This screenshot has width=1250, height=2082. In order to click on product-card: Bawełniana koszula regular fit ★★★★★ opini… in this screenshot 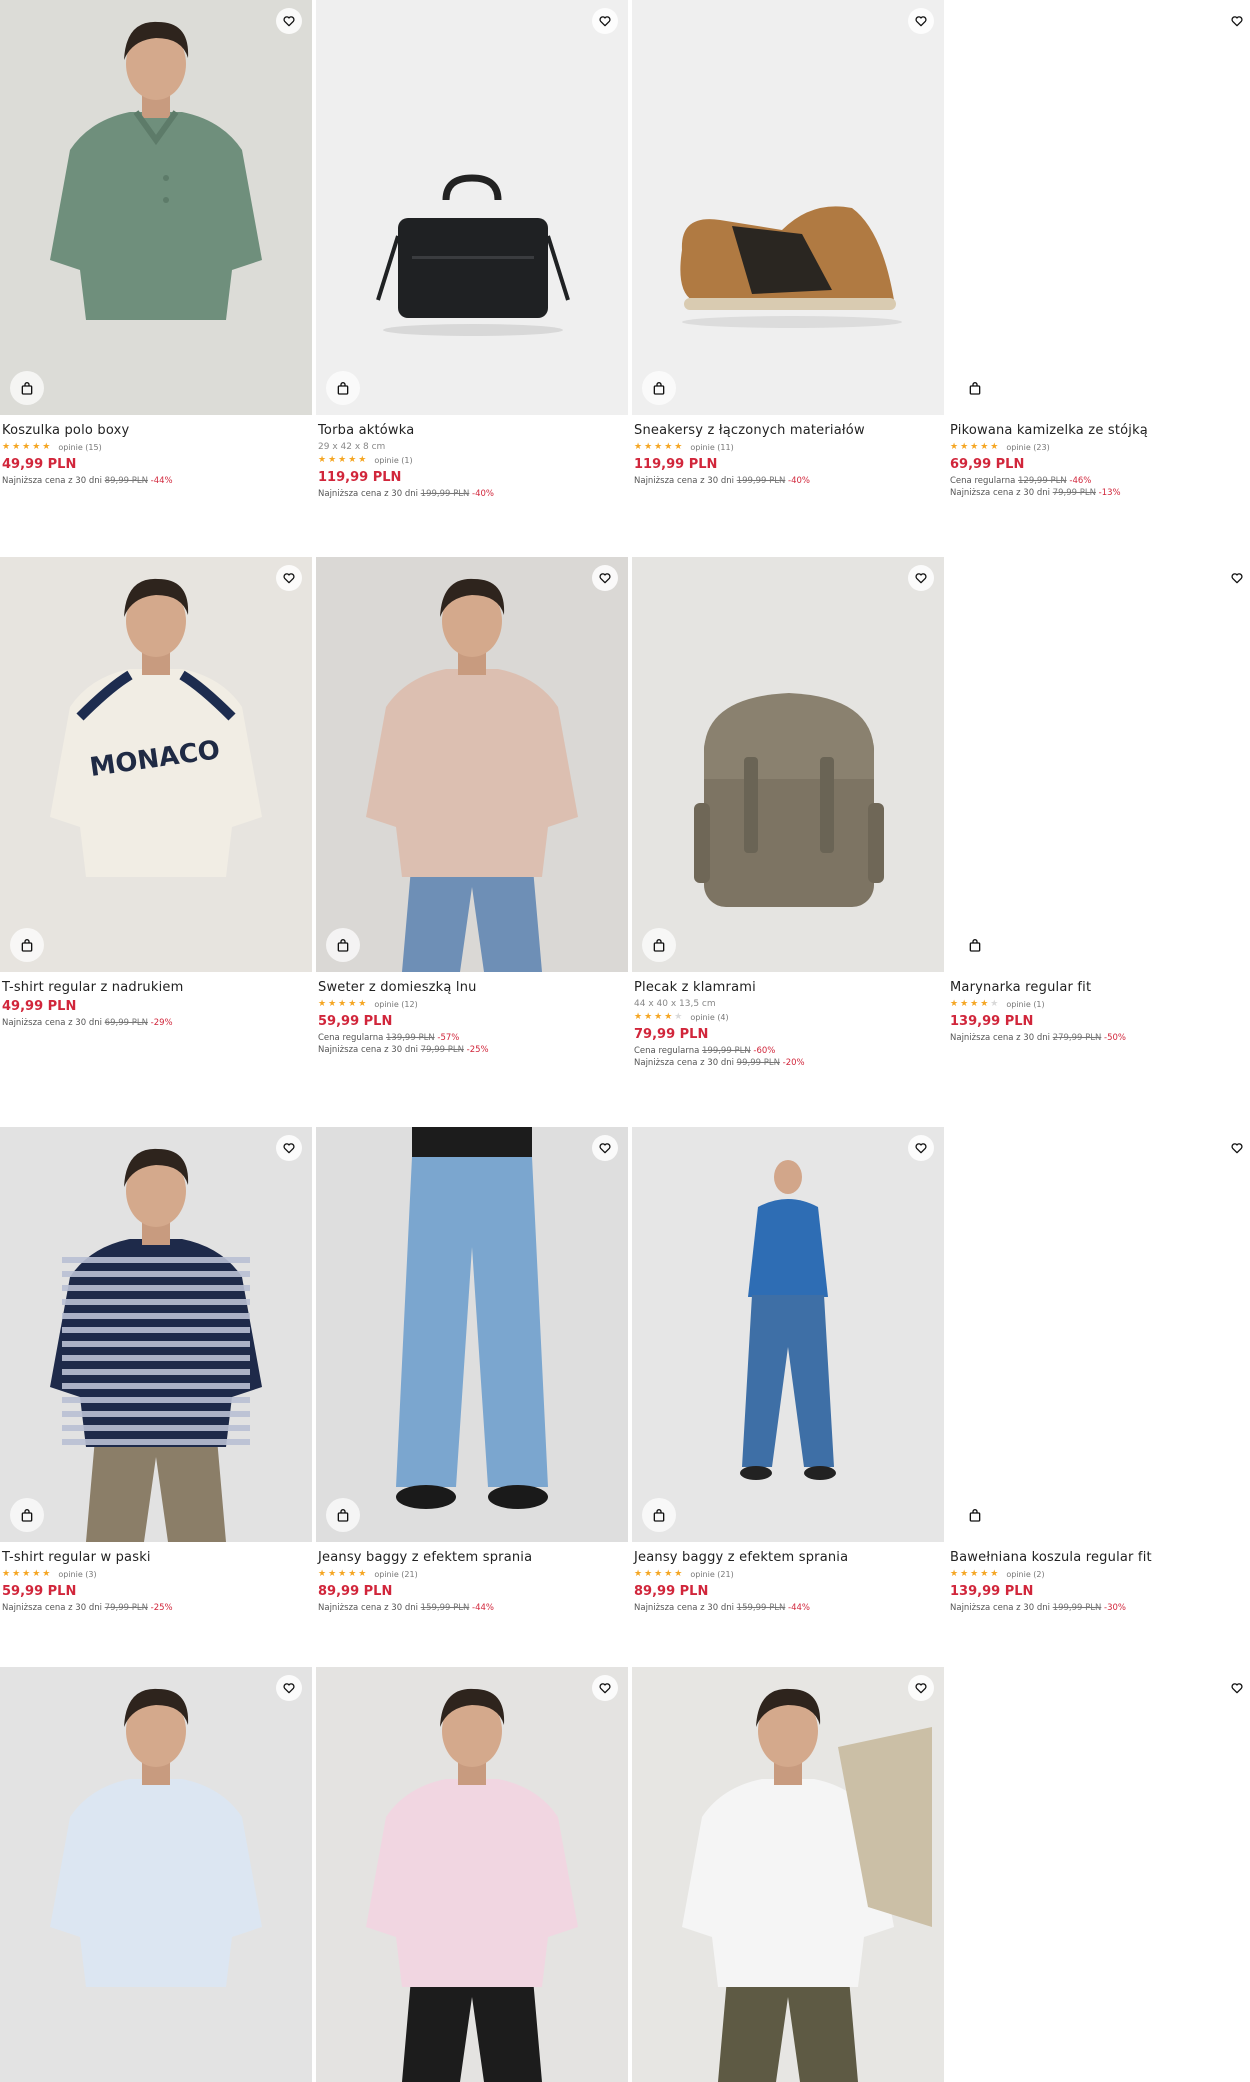, I will do `click(1099, 1371)`.